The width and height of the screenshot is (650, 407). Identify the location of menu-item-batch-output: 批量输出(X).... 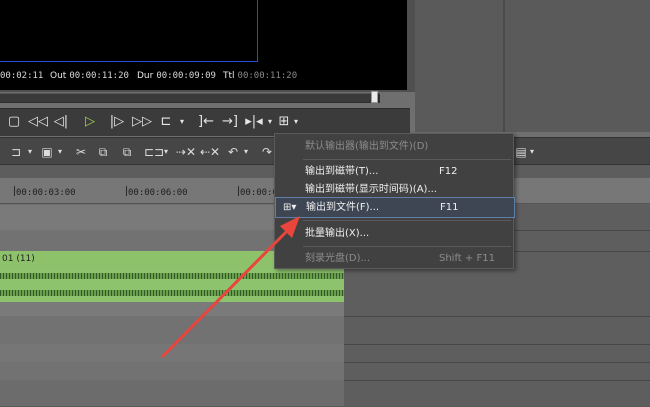
(394, 233).